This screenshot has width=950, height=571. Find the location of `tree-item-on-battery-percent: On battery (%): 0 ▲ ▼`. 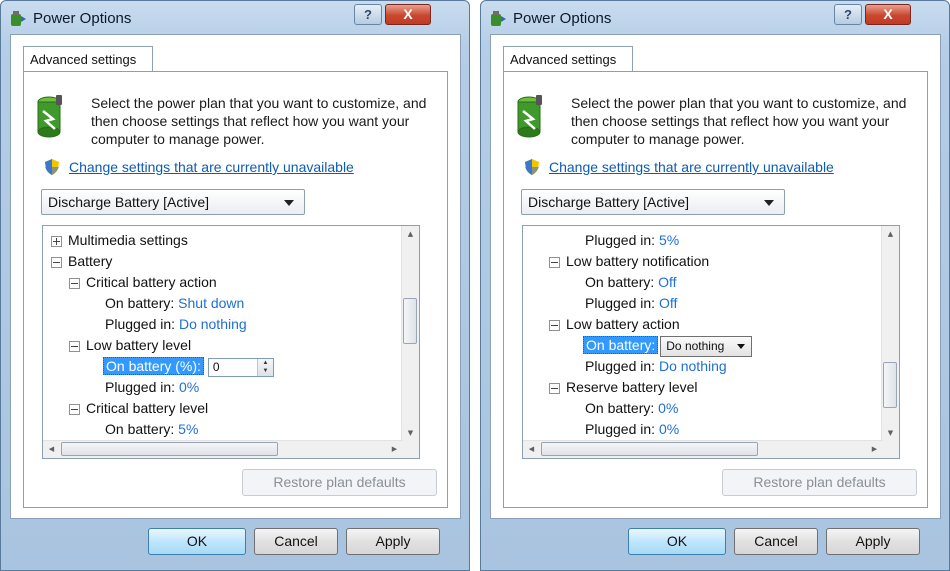

tree-item-on-battery-percent: On battery (%): 0 ▲ ▼ is located at coordinates (188, 366).